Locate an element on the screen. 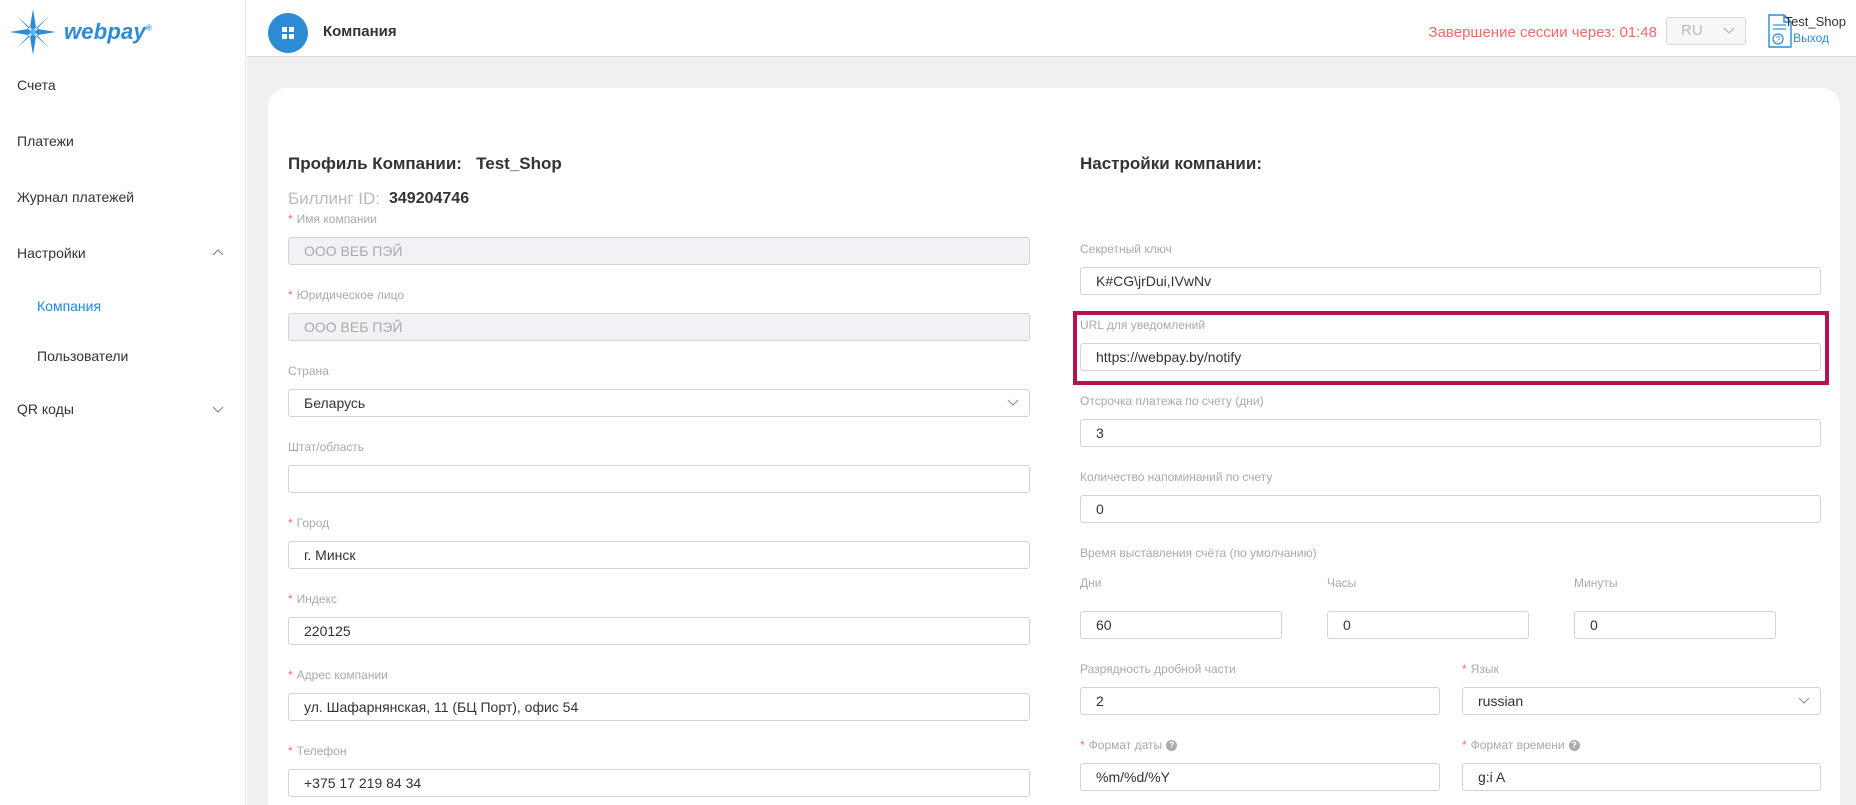 The height and width of the screenshot is (805, 1856). address-label: * Адрес компании is located at coordinates (338, 675).